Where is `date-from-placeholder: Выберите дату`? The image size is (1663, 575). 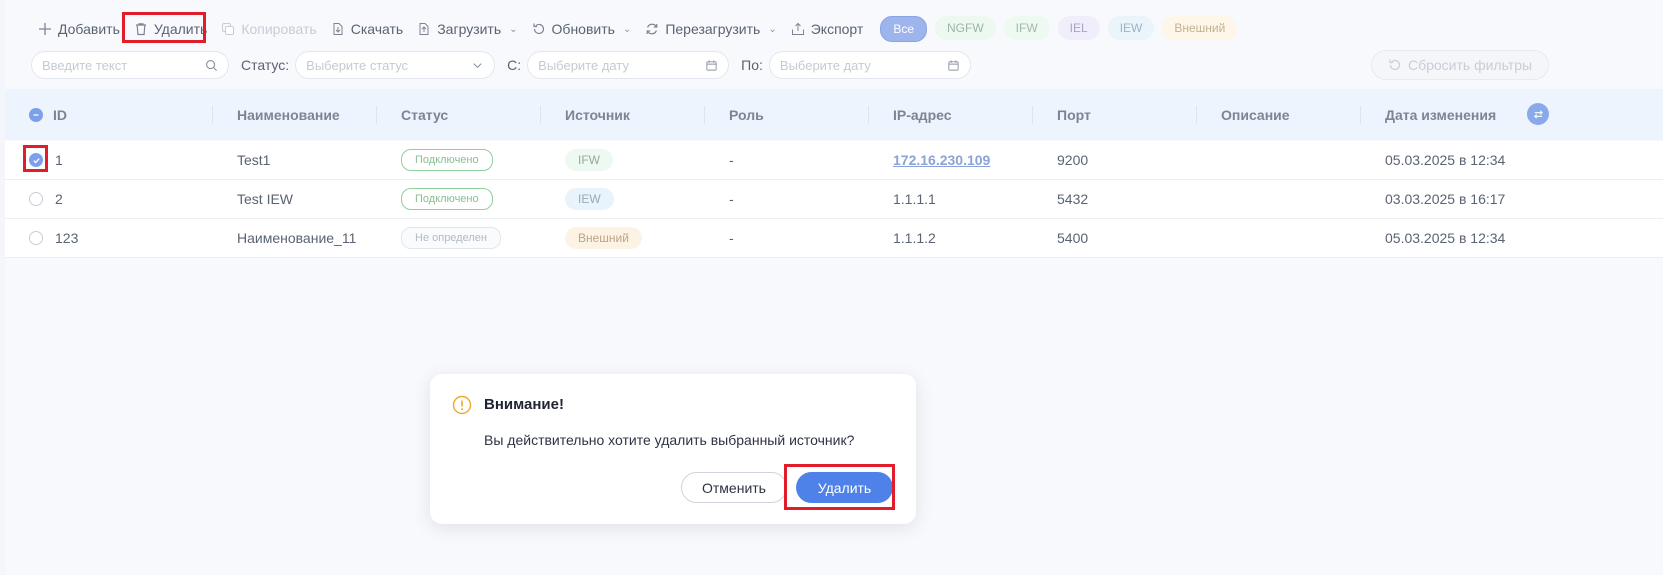
date-from-placeholder: Выберите дату is located at coordinates (583, 65).